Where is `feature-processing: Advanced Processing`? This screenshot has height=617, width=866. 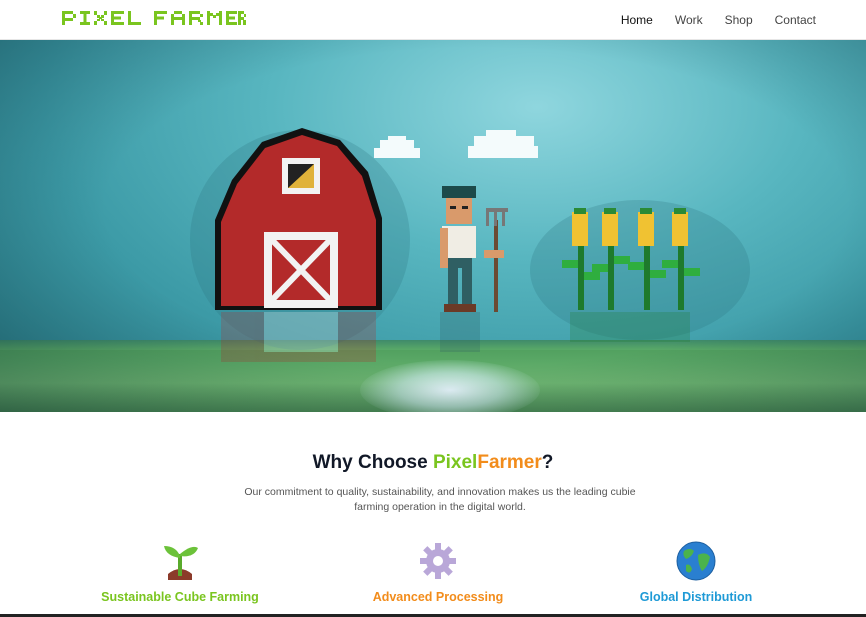
feature-processing: Advanced Processing is located at coordinates (438, 572).